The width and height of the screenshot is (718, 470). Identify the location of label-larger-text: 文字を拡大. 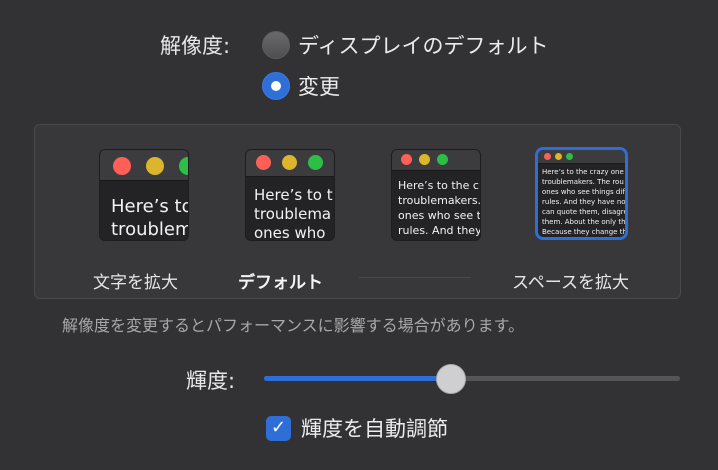
(135, 283).